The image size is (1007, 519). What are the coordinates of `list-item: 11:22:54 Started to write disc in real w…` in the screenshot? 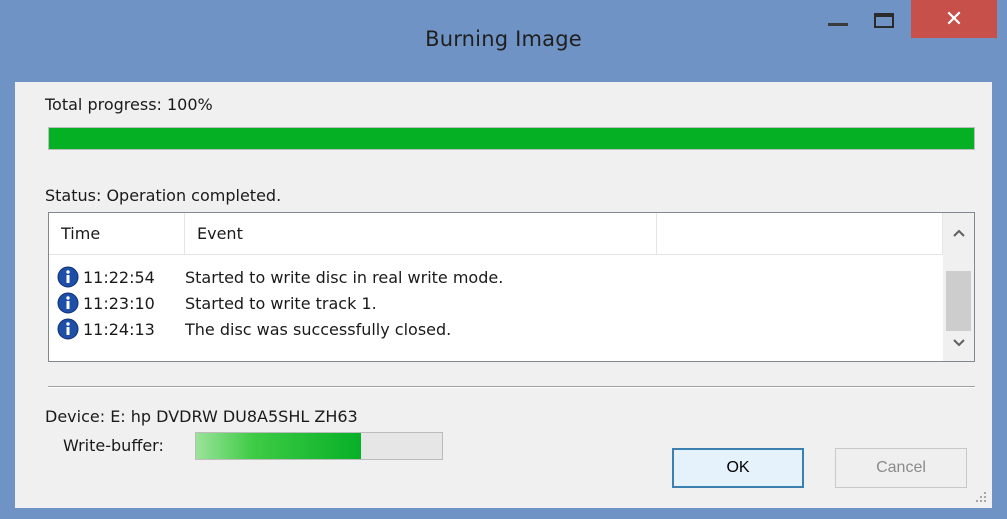 It's located at (496, 277).